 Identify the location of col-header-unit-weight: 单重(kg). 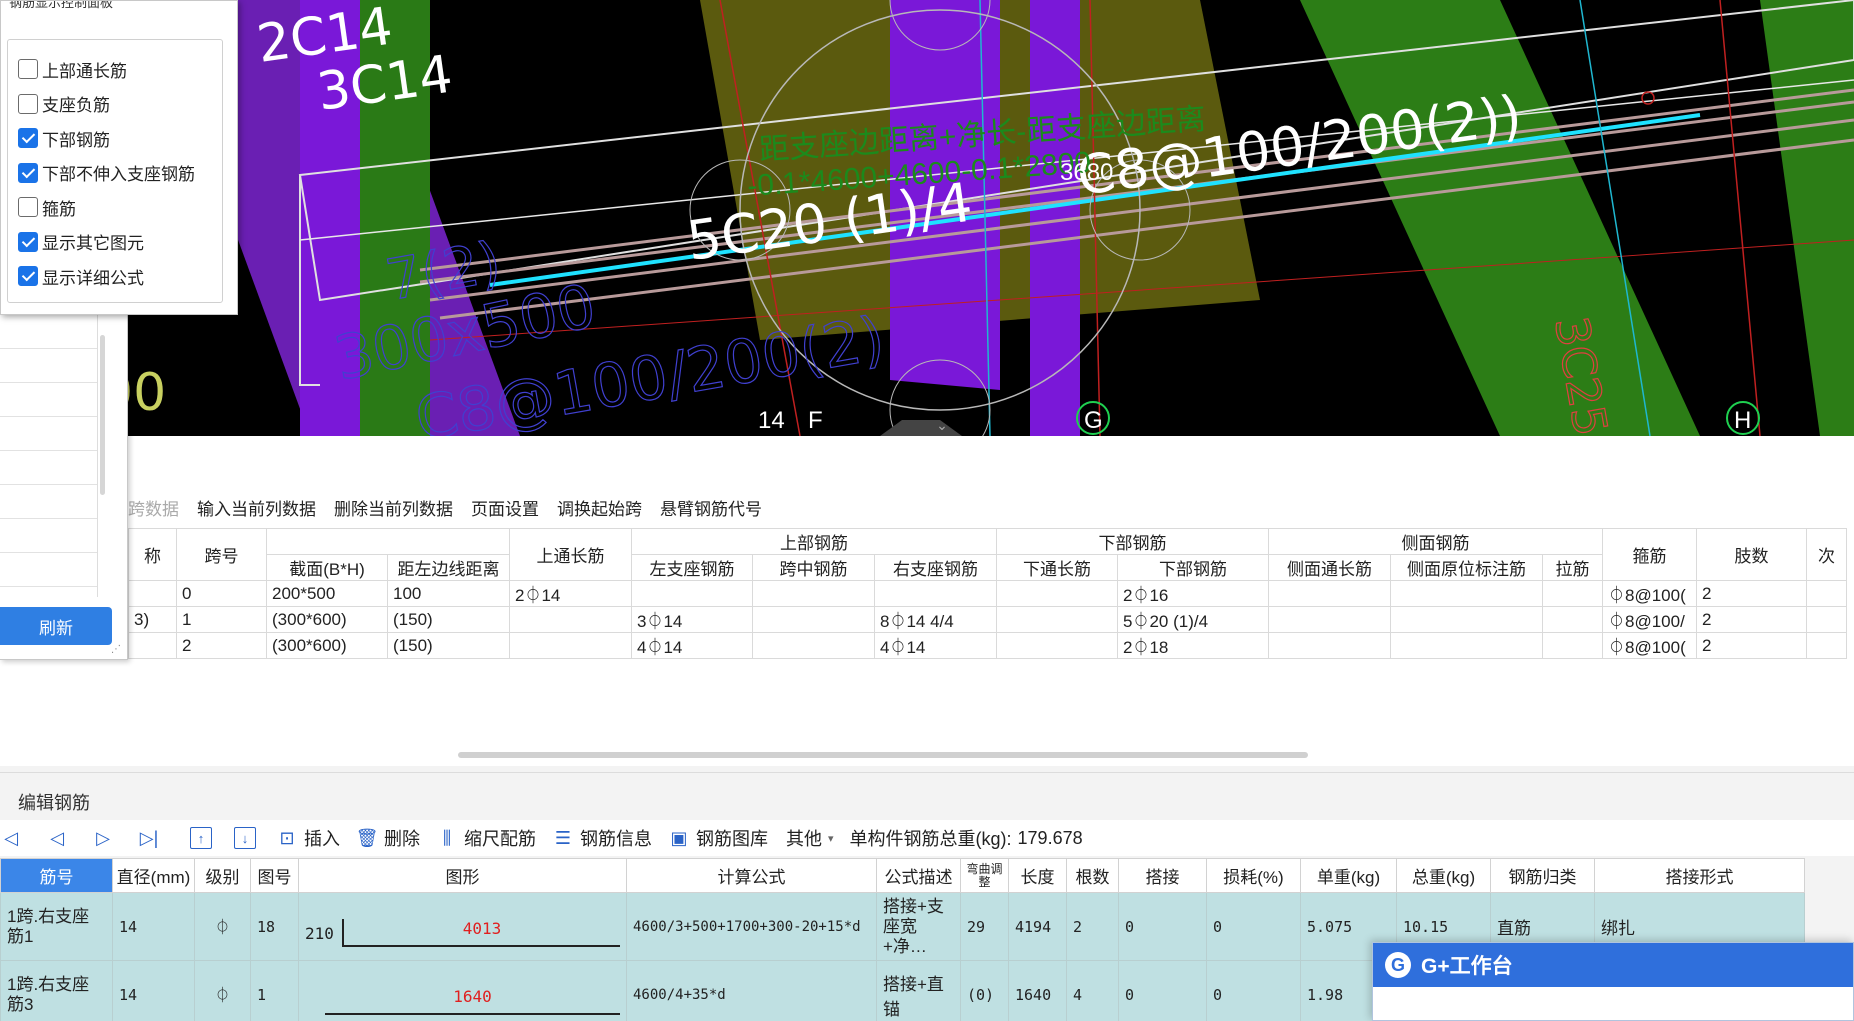
(1348, 875).